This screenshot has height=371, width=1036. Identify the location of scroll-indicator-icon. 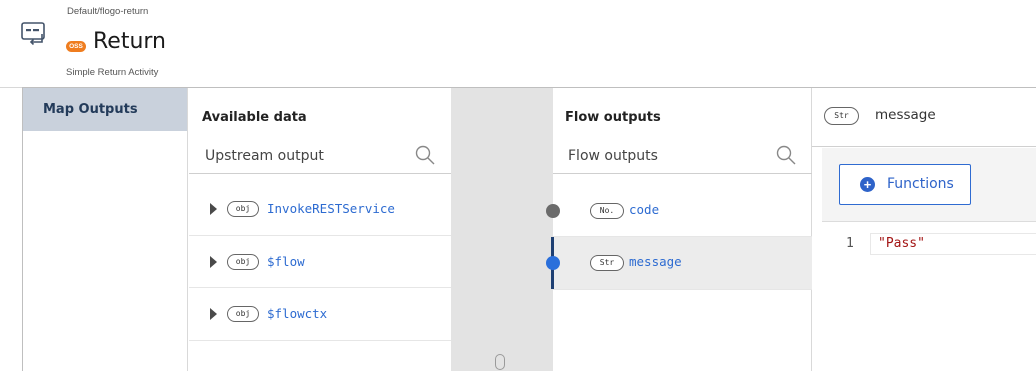
(500, 362).